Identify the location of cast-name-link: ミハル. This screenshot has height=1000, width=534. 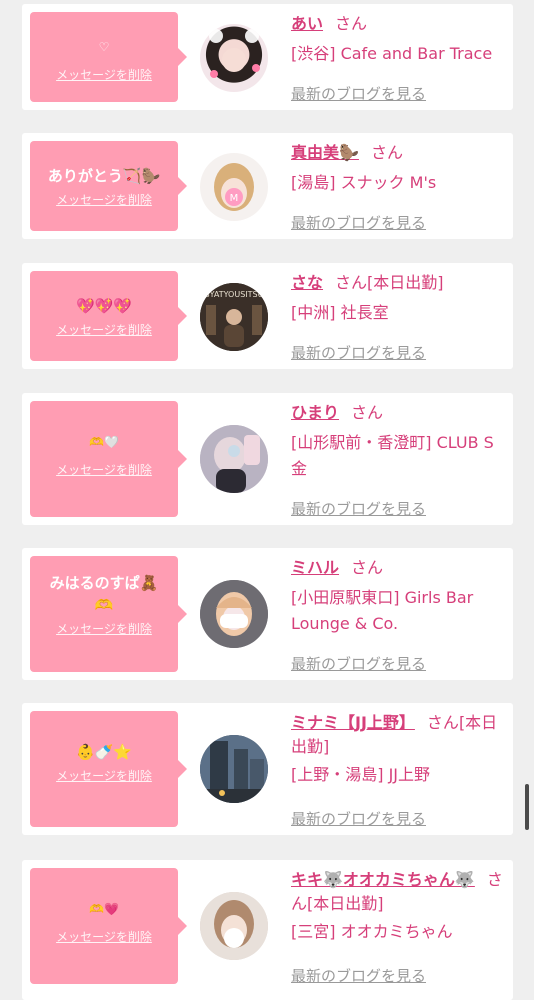
(315, 567).